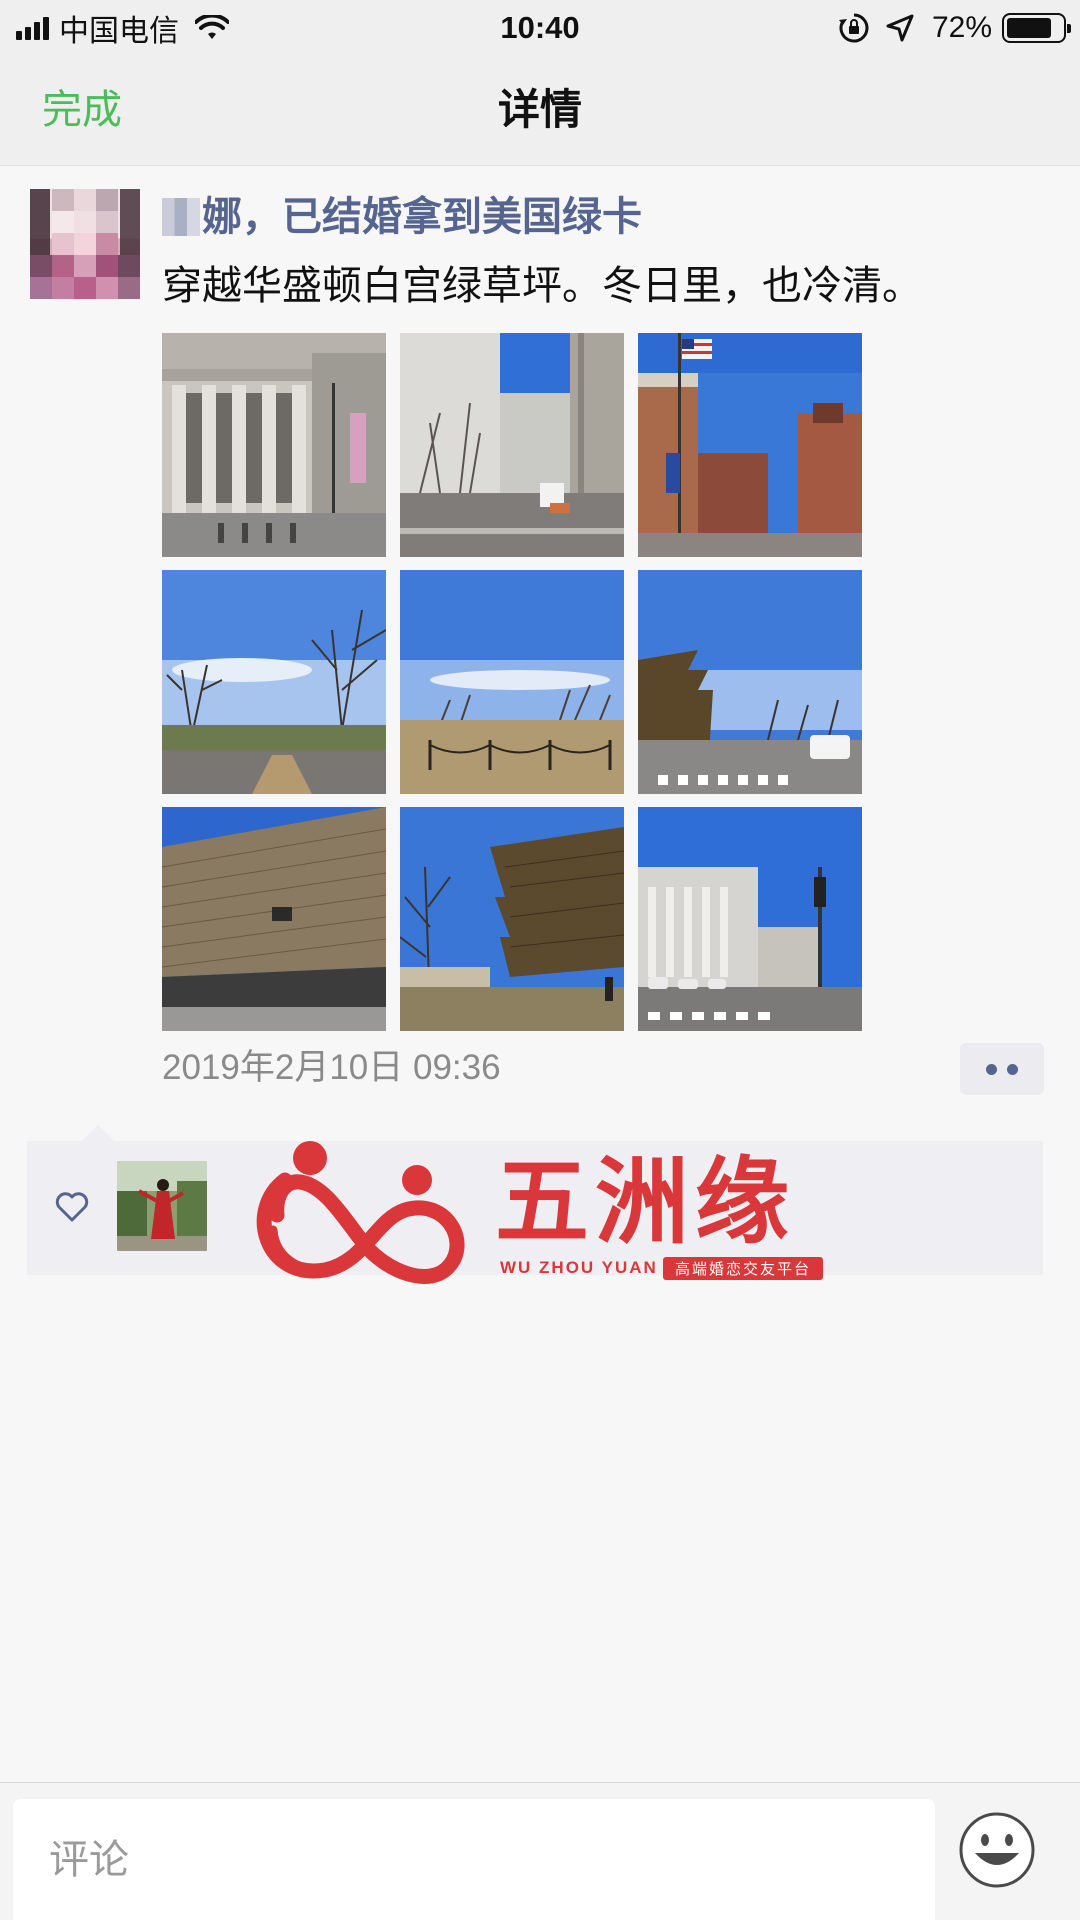 This screenshot has width=1080, height=1920. Describe the element at coordinates (274, 445) in the screenshot. I see `photo-columned-building` at that location.